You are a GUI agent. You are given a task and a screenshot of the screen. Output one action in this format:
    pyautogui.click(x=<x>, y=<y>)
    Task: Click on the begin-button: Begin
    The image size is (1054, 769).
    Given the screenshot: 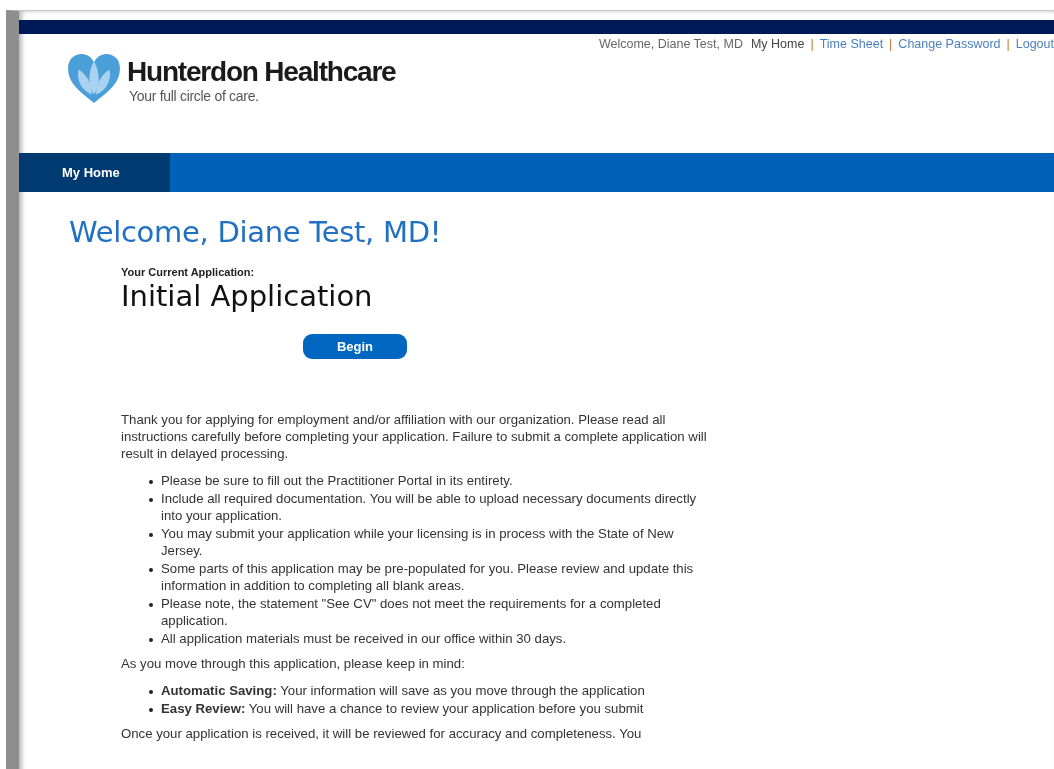 What is the action you would take?
    pyautogui.click(x=355, y=346)
    